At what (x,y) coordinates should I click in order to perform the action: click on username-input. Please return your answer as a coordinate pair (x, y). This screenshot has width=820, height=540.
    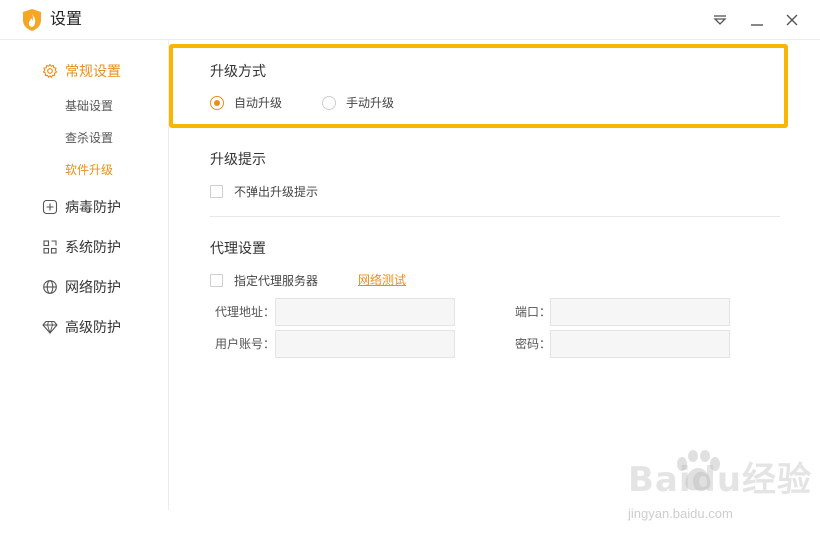
    Looking at the image, I should click on (365, 344).